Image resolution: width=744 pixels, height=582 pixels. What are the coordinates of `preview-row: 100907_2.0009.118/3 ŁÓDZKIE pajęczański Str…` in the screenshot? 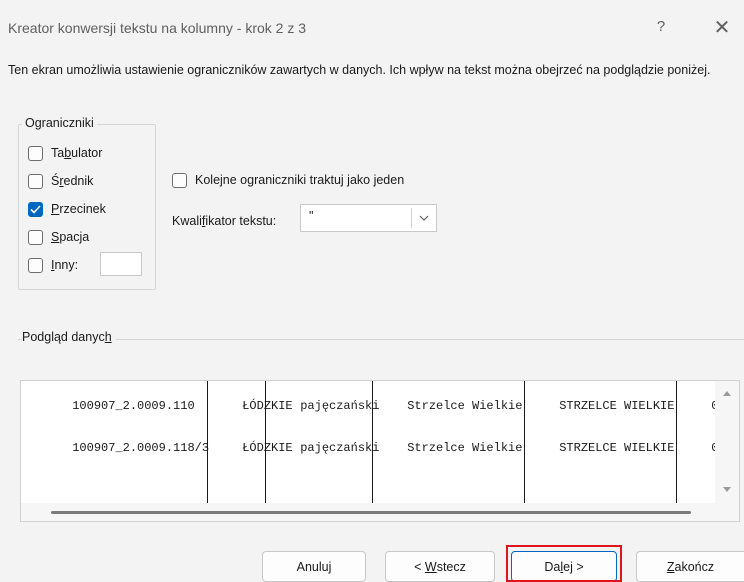 It's located at (380, 448).